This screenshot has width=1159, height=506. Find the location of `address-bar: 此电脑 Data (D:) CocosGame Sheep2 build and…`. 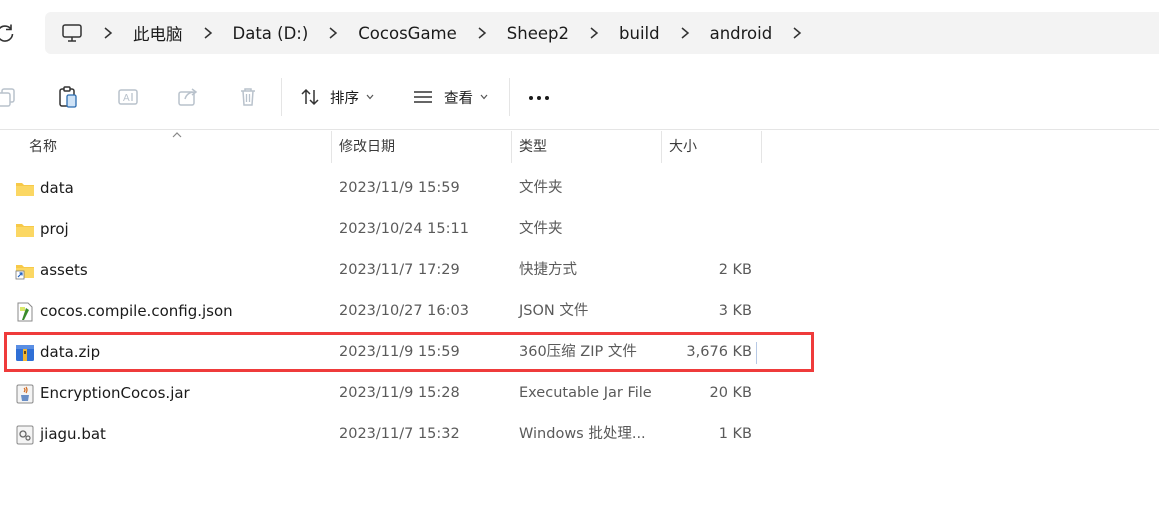

address-bar: 此电脑 Data (D:) CocosGame Sheep2 build and… is located at coordinates (602, 33).